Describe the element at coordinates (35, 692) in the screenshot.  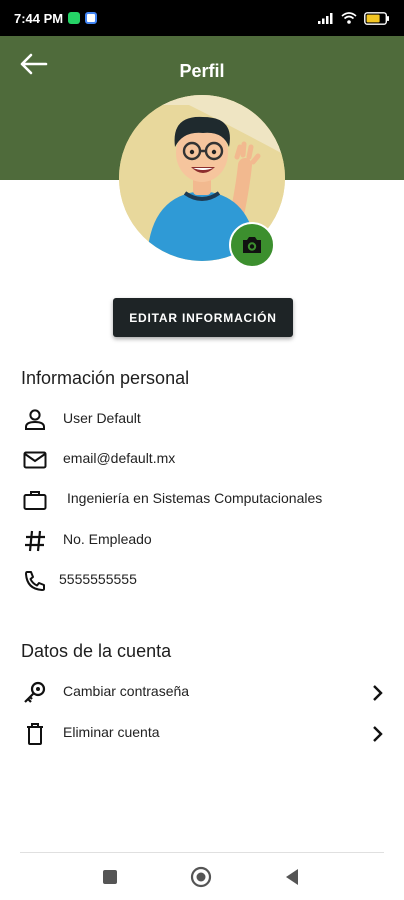
I see `key-icon` at that location.